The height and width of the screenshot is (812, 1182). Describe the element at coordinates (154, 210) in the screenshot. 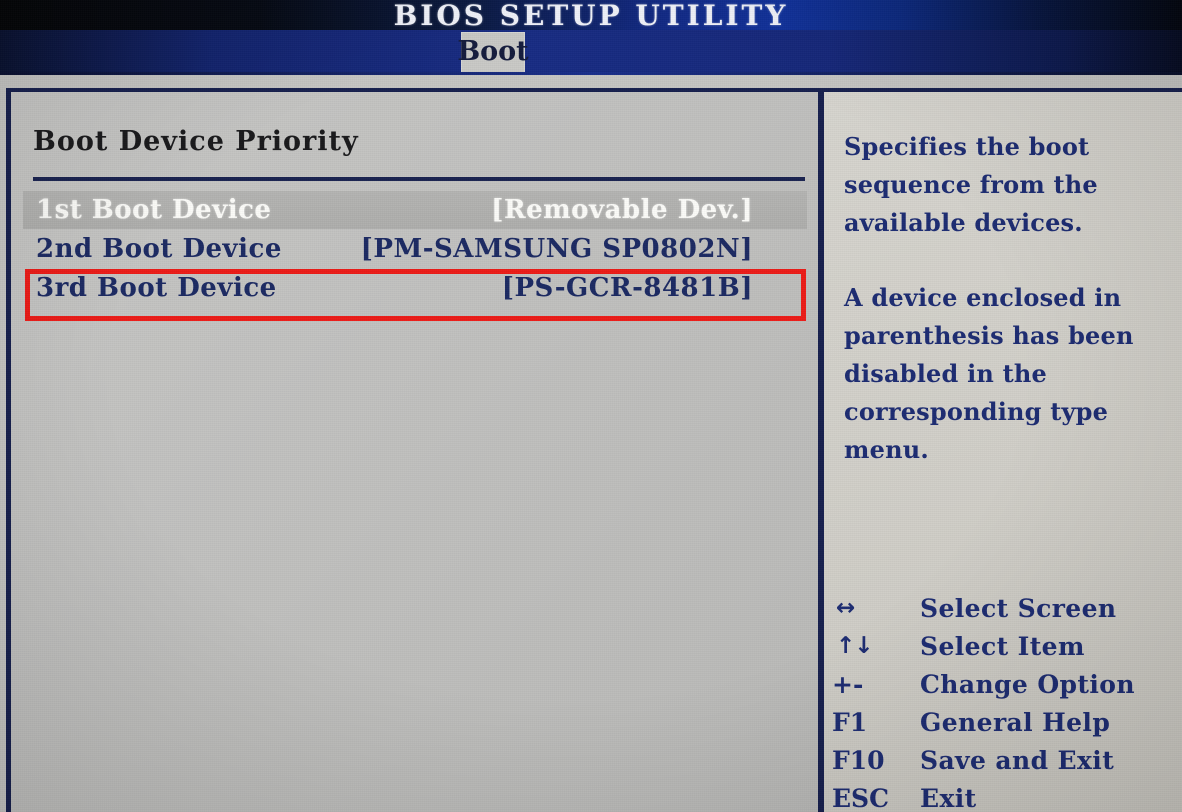

I see `boot-row-1st-label: 1st Boot Device` at that location.